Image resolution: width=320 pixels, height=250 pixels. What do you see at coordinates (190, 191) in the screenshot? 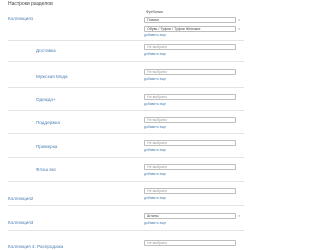
I see `select-collection2: Не выбрано` at bounding box center [190, 191].